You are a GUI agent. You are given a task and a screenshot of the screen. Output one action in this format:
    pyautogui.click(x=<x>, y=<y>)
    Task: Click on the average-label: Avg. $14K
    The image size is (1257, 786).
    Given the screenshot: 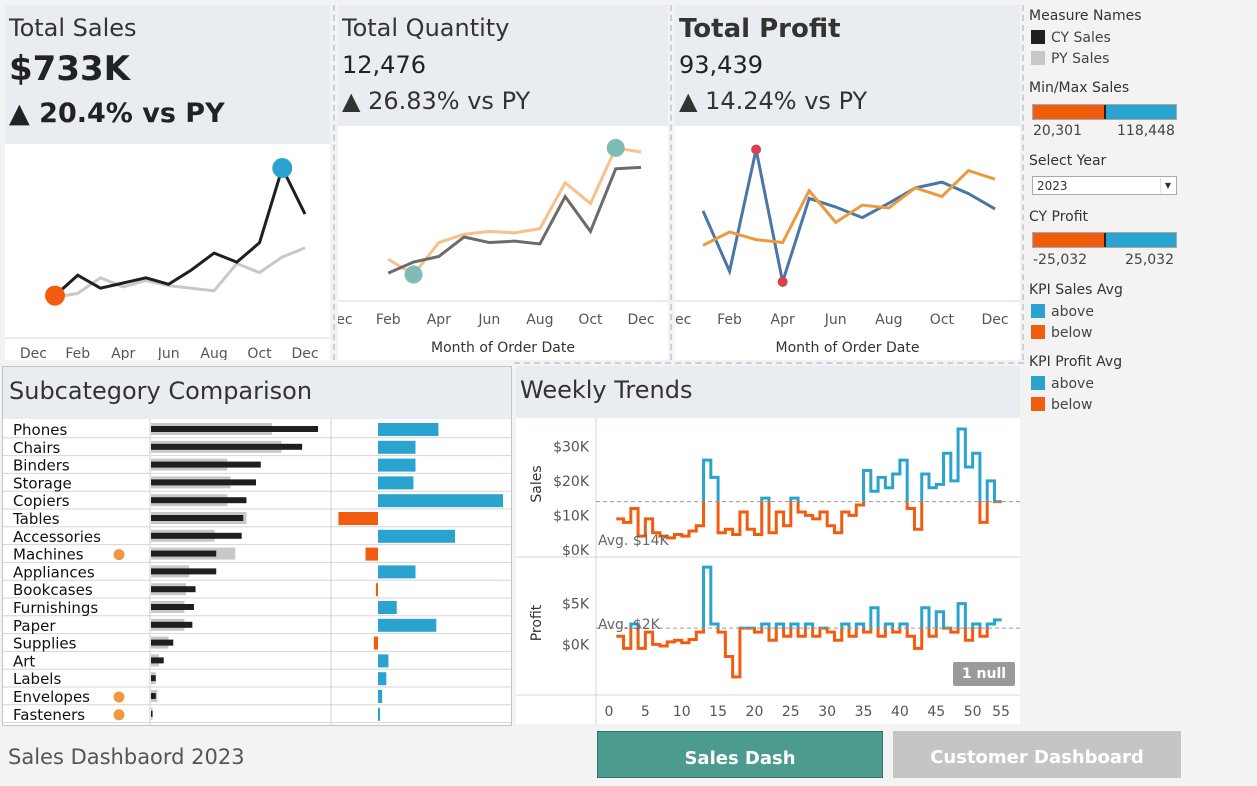 What is the action you would take?
    pyautogui.click(x=634, y=541)
    